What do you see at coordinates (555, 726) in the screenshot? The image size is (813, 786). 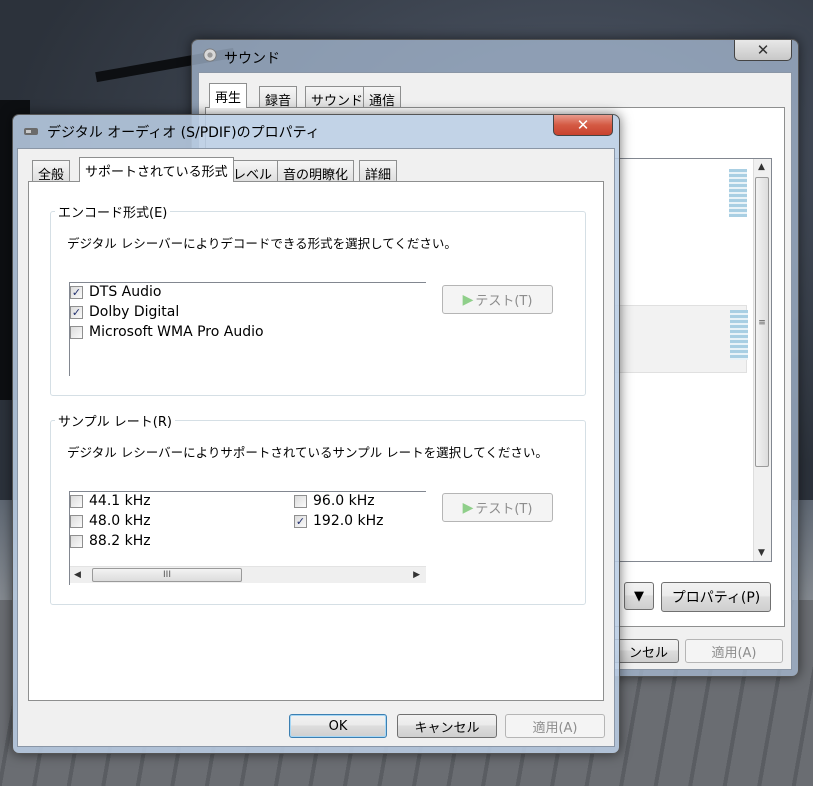 I see `apply-button: 適用(A)` at bounding box center [555, 726].